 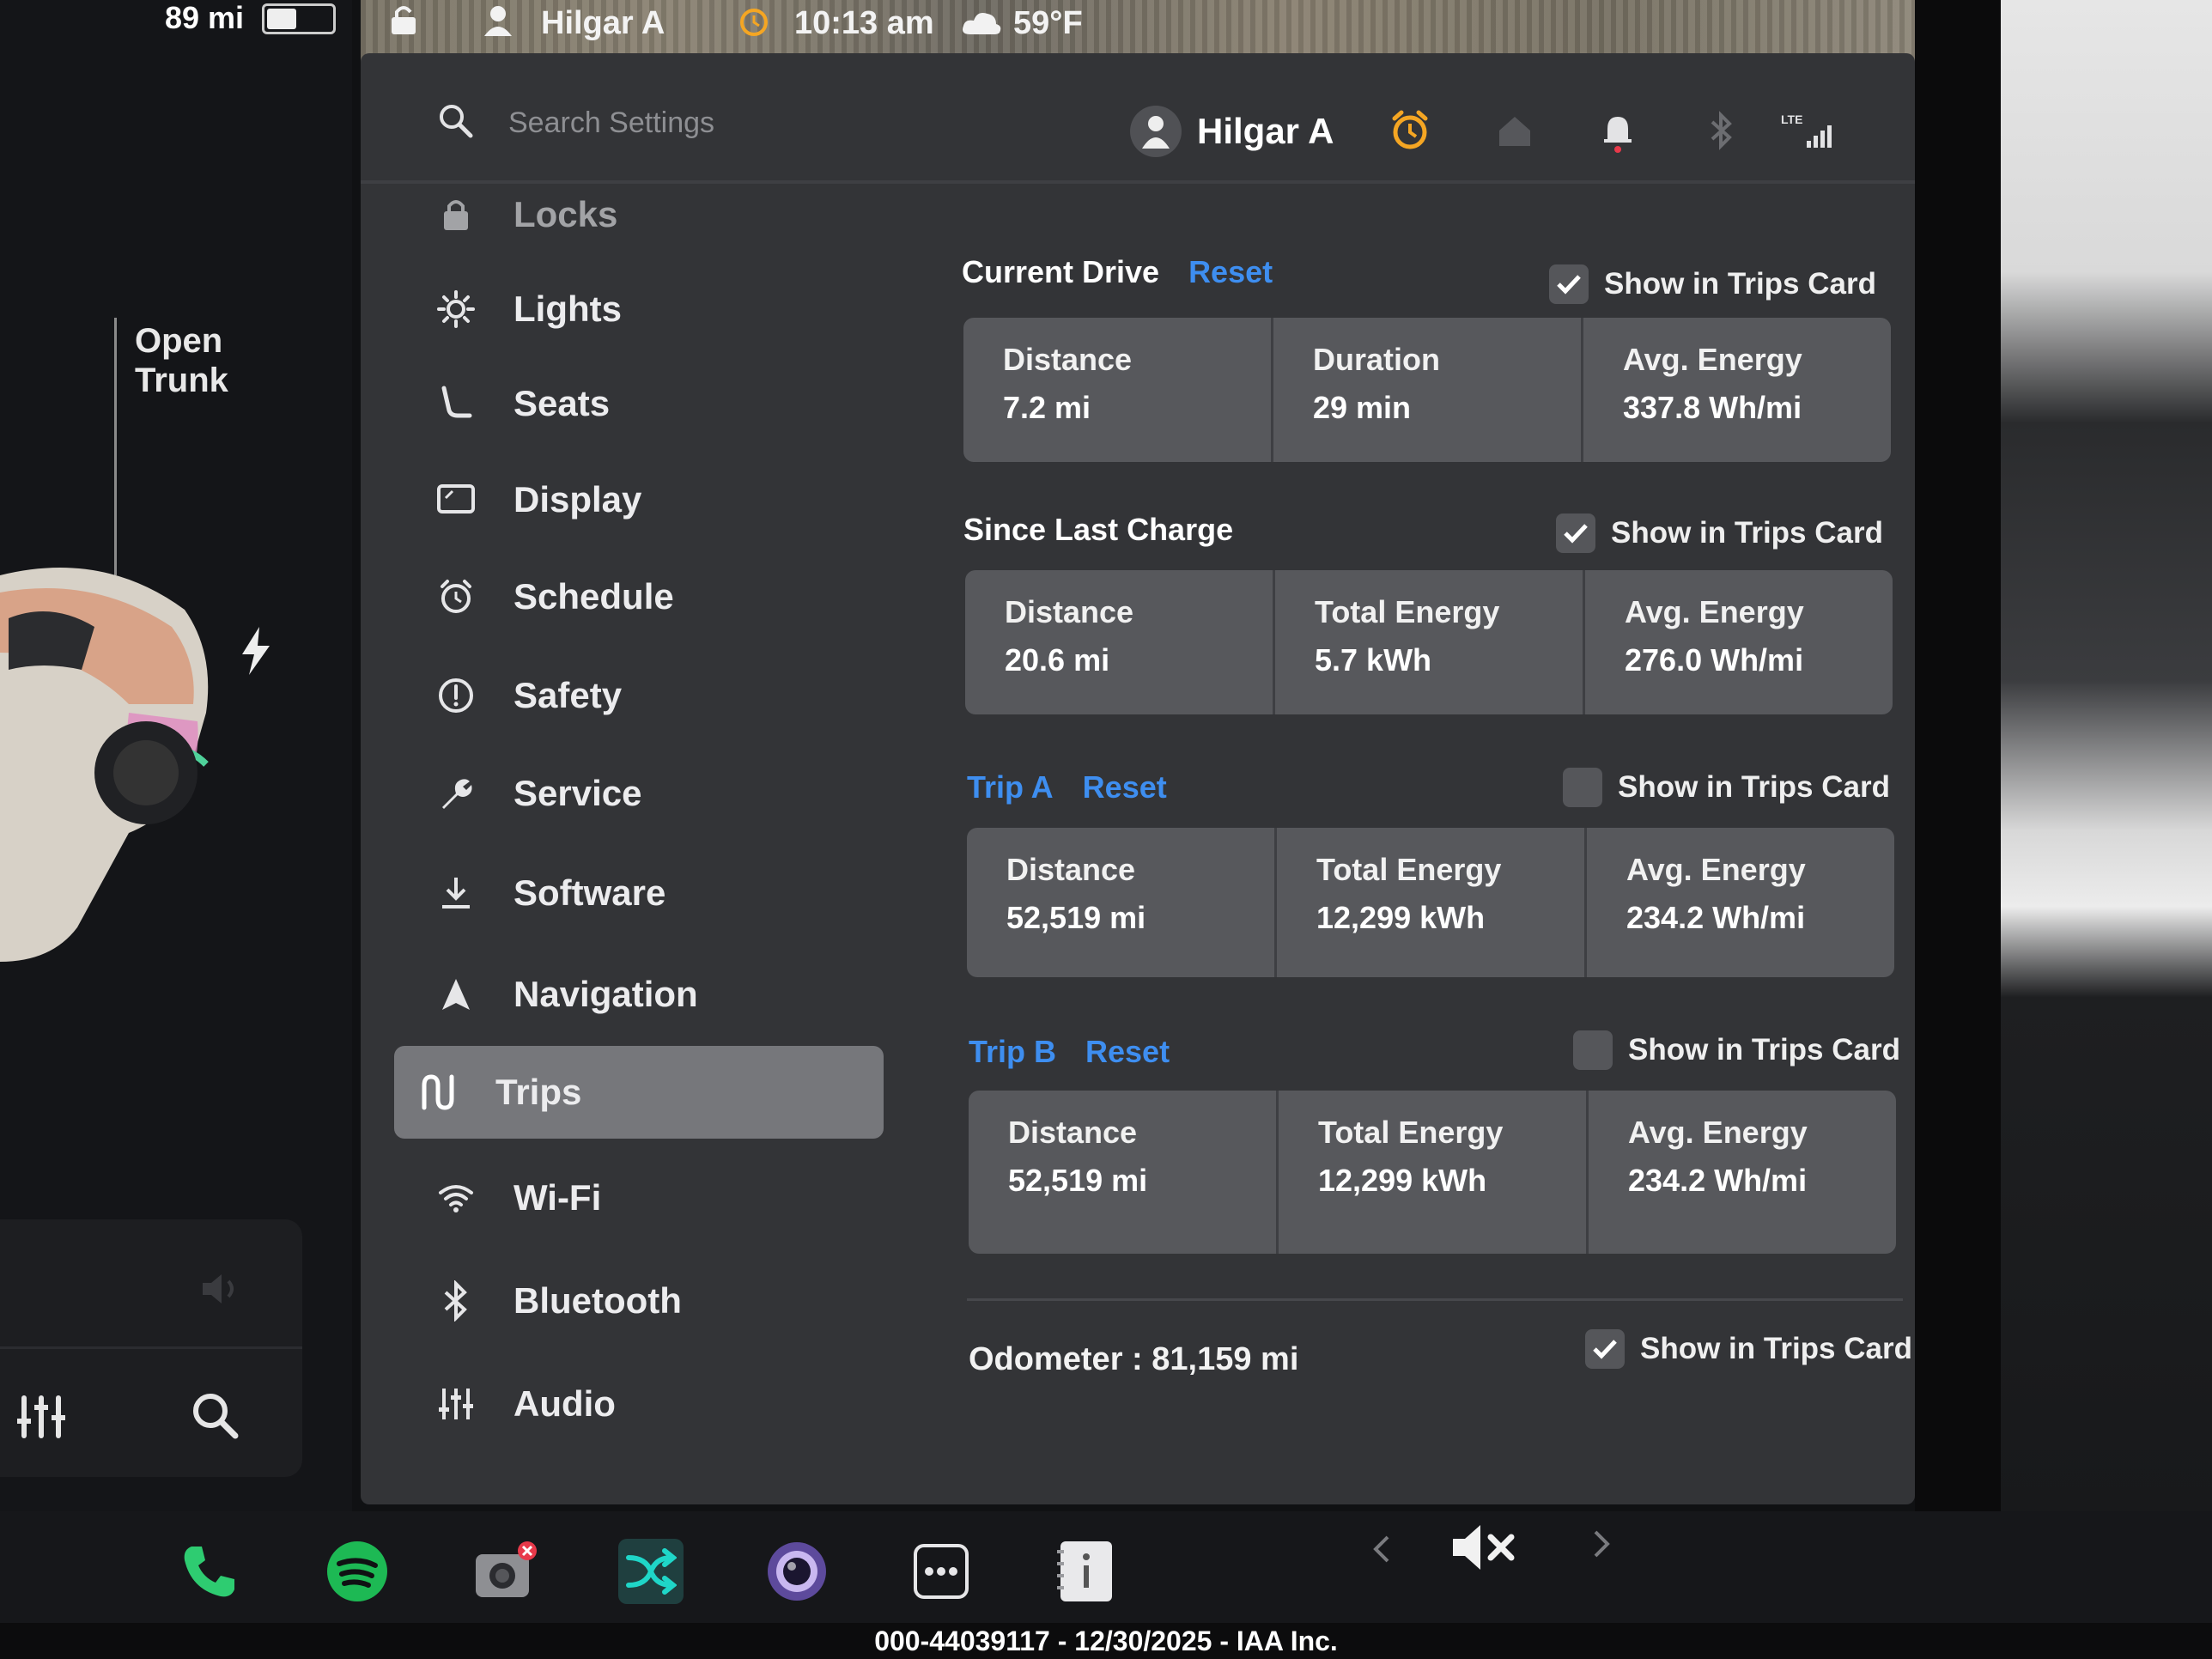 What do you see at coordinates (505, 1571) in the screenshot?
I see `camera-button` at bounding box center [505, 1571].